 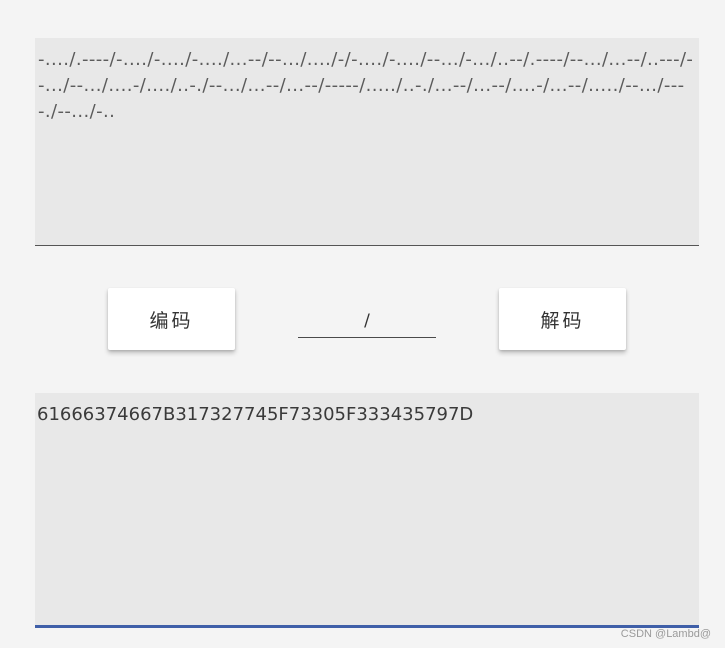 What do you see at coordinates (367, 321) in the screenshot?
I see `separator-input` at bounding box center [367, 321].